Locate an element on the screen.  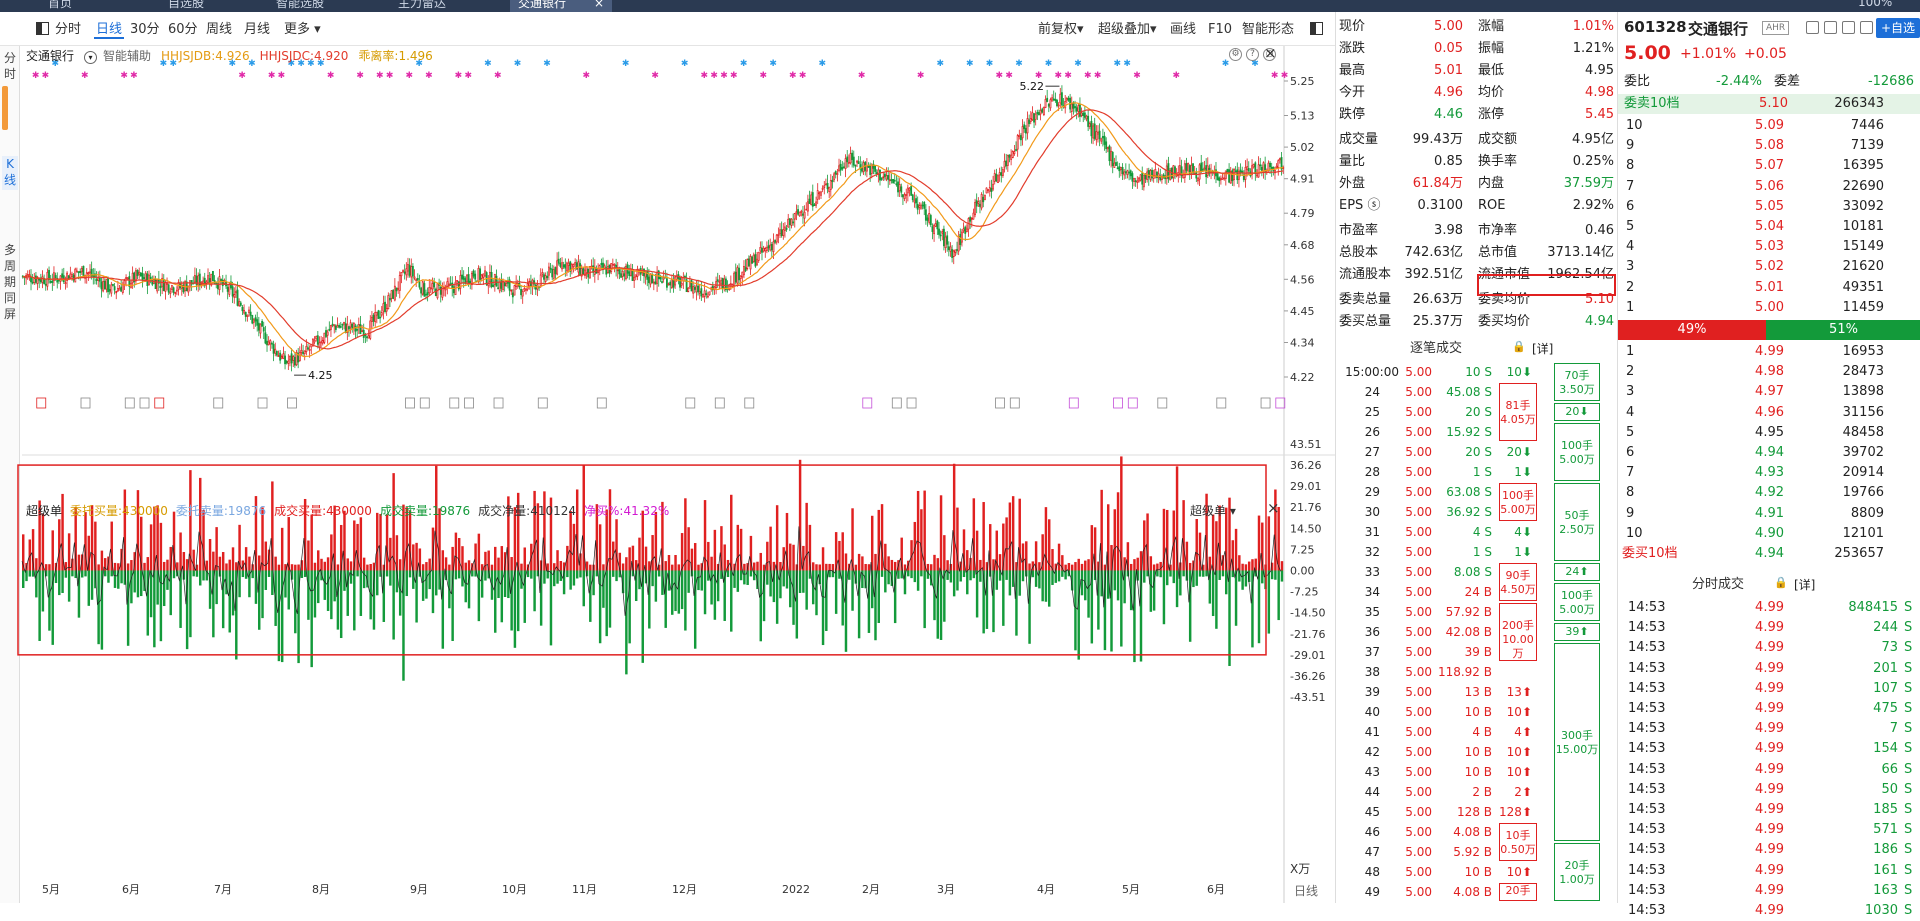
close-icon: × is located at coordinates (1270, 53).